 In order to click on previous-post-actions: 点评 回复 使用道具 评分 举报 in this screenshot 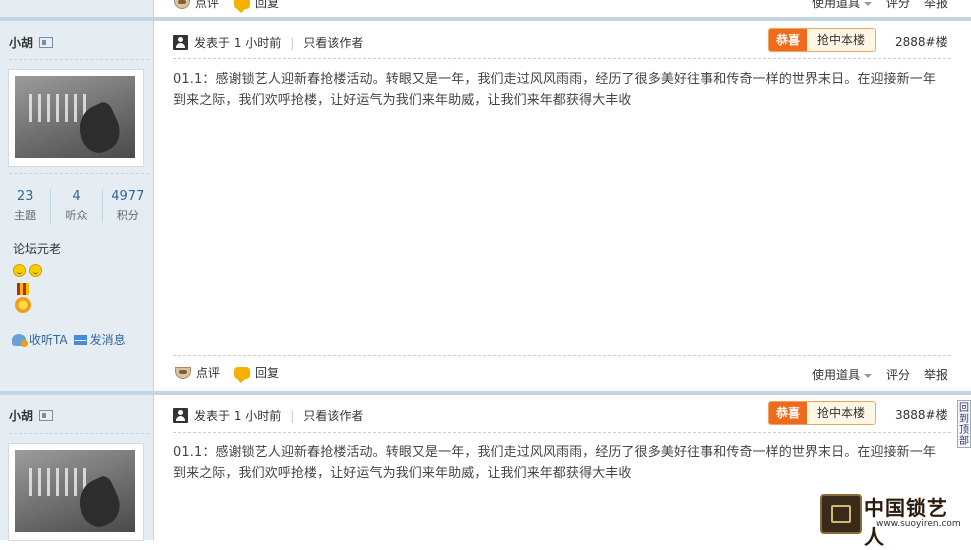, I will do `click(562, 9)`.